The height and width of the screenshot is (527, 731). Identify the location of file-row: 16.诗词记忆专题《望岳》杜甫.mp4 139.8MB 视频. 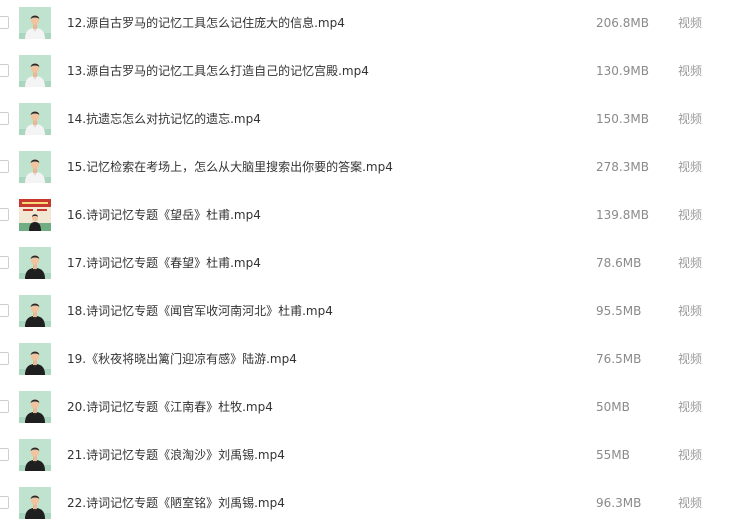
(365, 215).